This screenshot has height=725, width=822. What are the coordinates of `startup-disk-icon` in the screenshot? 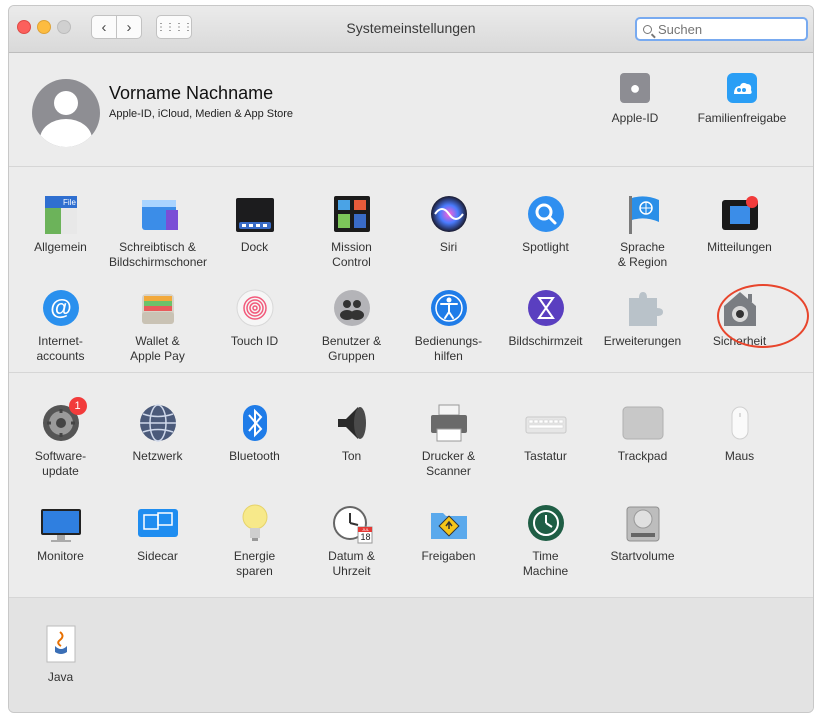 It's located at (643, 523).